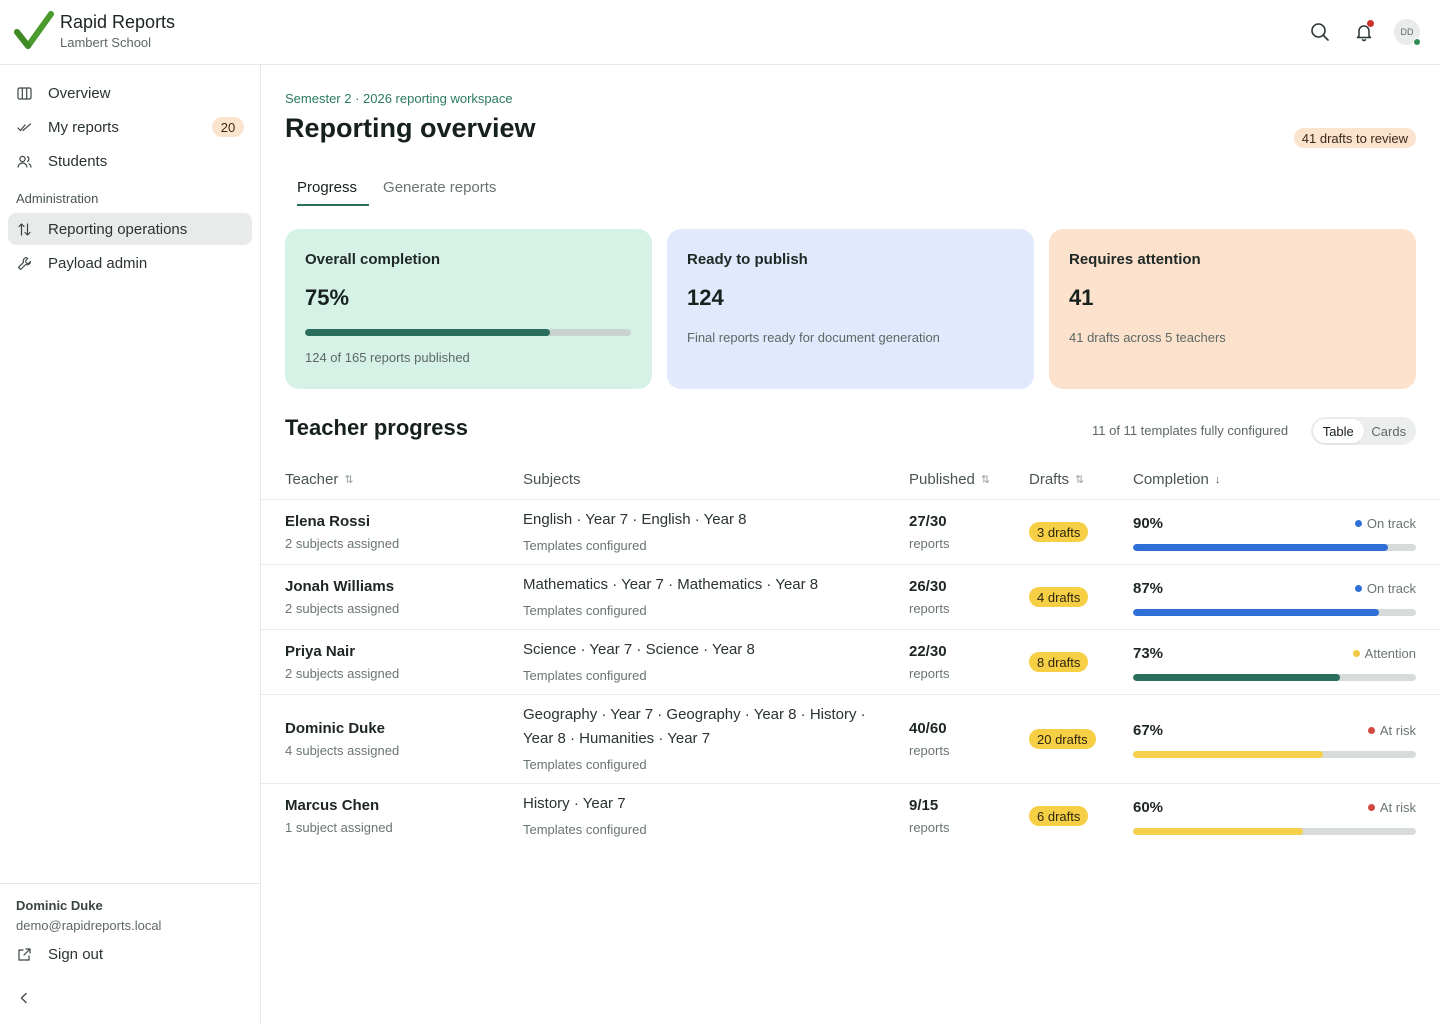 The width and height of the screenshot is (1440, 1024). What do you see at coordinates (1148, 588) in the screenshot?
I see `completion-percent: 87%` at bounding box center [1148, 588].